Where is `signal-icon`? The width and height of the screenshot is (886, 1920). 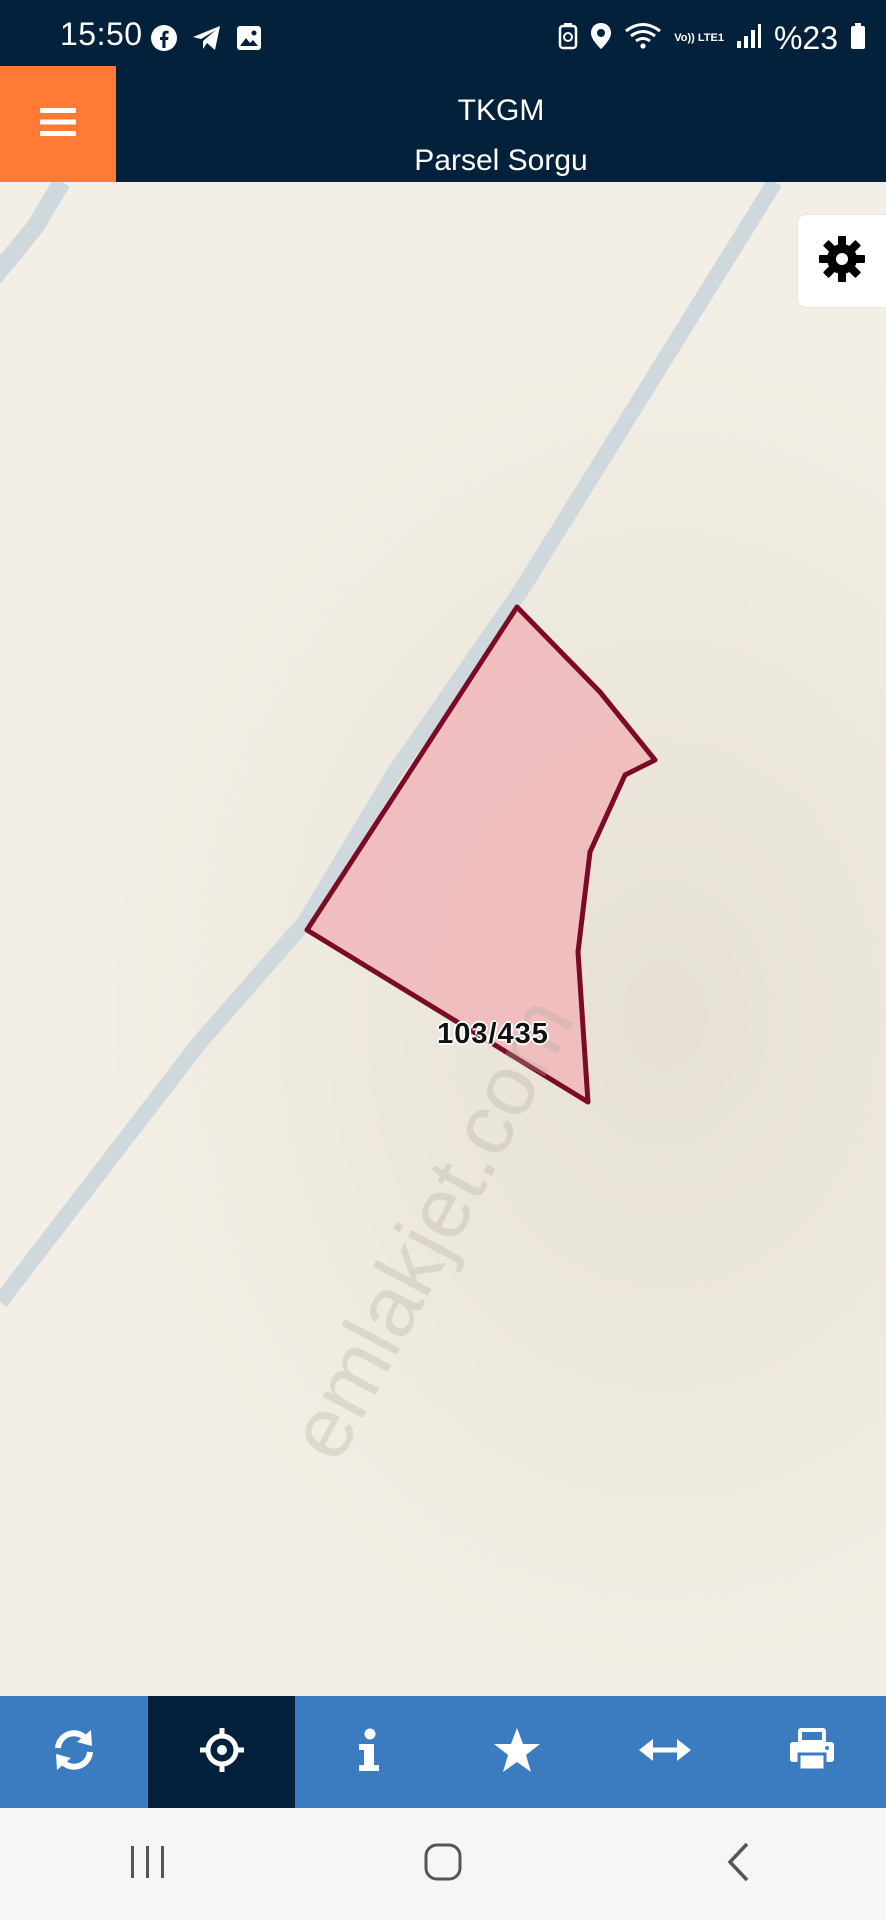
signal-icon is located at coordinates (749, 38).